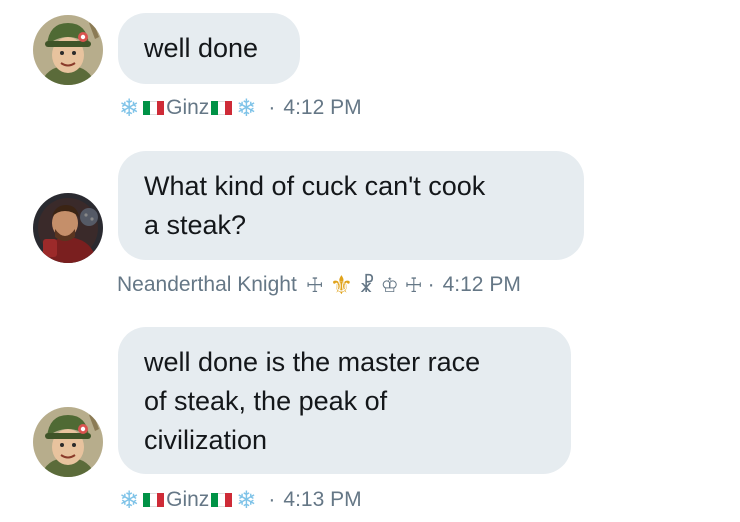  I want to click on message-text: well done is the master race, so click(312, 362).